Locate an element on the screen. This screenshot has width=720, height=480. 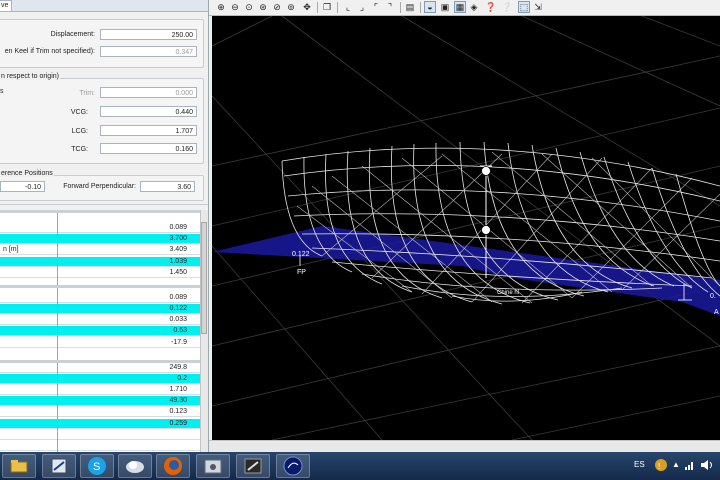
pan-icon: ✥ is located at coordinates (307, 7).